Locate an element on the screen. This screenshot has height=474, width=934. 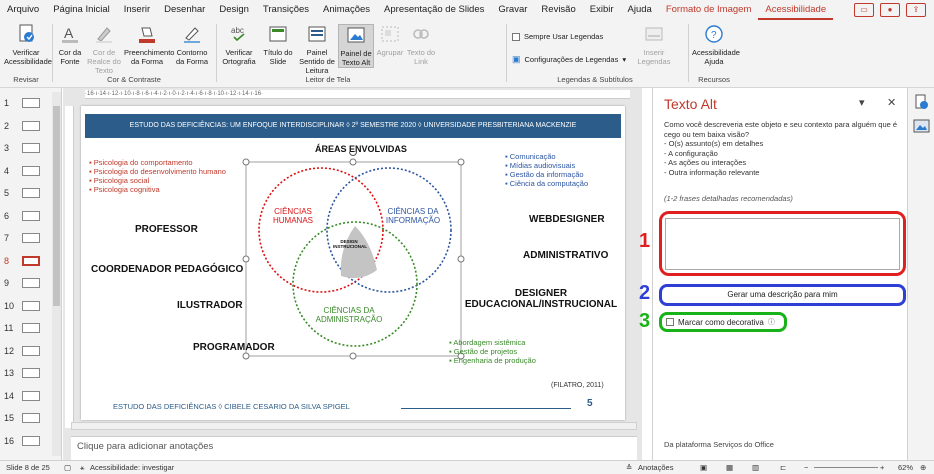
alt-text-icon is located at coordinates (921, 126).